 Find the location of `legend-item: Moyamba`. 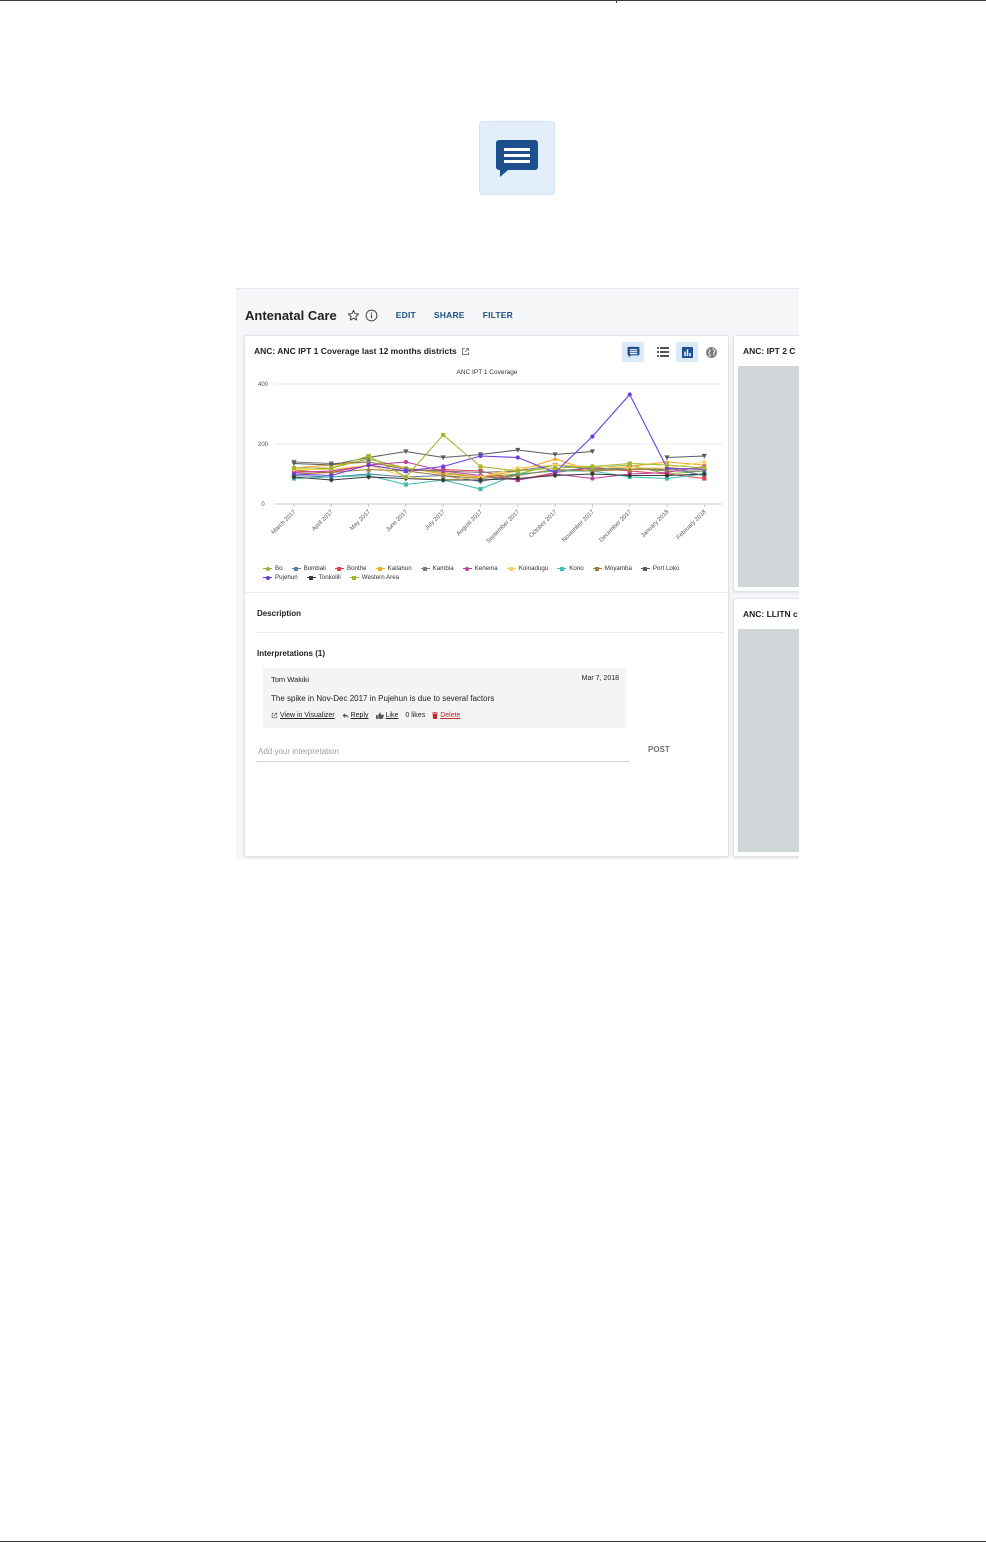

legend-item: Moyamba is located at coordinates (612, 568).